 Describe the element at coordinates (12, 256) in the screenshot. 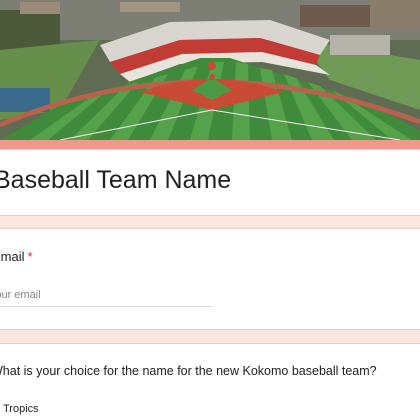

I see `email-label-text: Email` at that location.